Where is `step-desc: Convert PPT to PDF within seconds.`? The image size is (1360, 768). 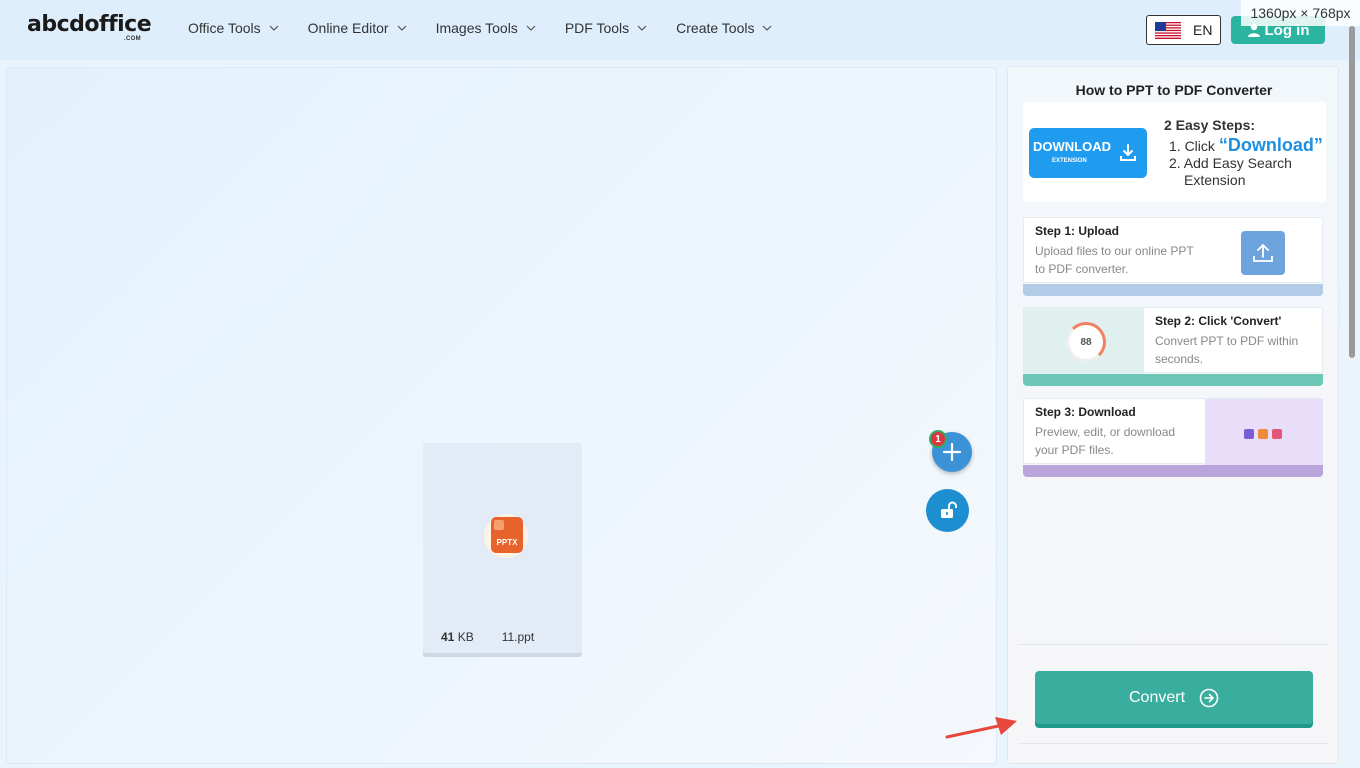 step-desc: Convert PPT to PDF within seconds. is located at coordinates (1227, 350).